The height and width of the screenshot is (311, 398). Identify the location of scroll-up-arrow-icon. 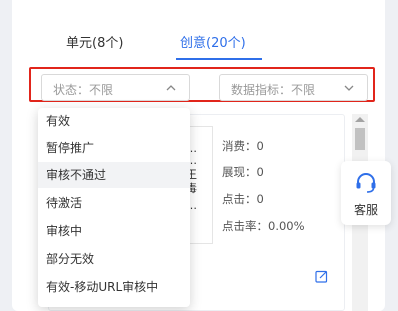
(360, 119).